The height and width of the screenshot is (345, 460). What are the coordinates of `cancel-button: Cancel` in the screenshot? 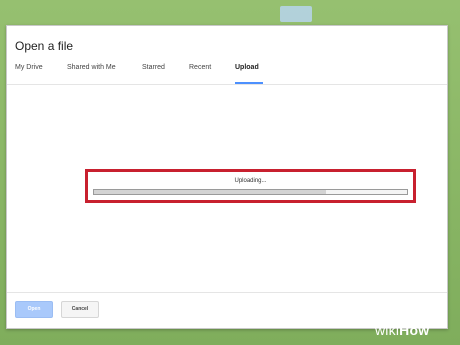 It's located at (80, 309).